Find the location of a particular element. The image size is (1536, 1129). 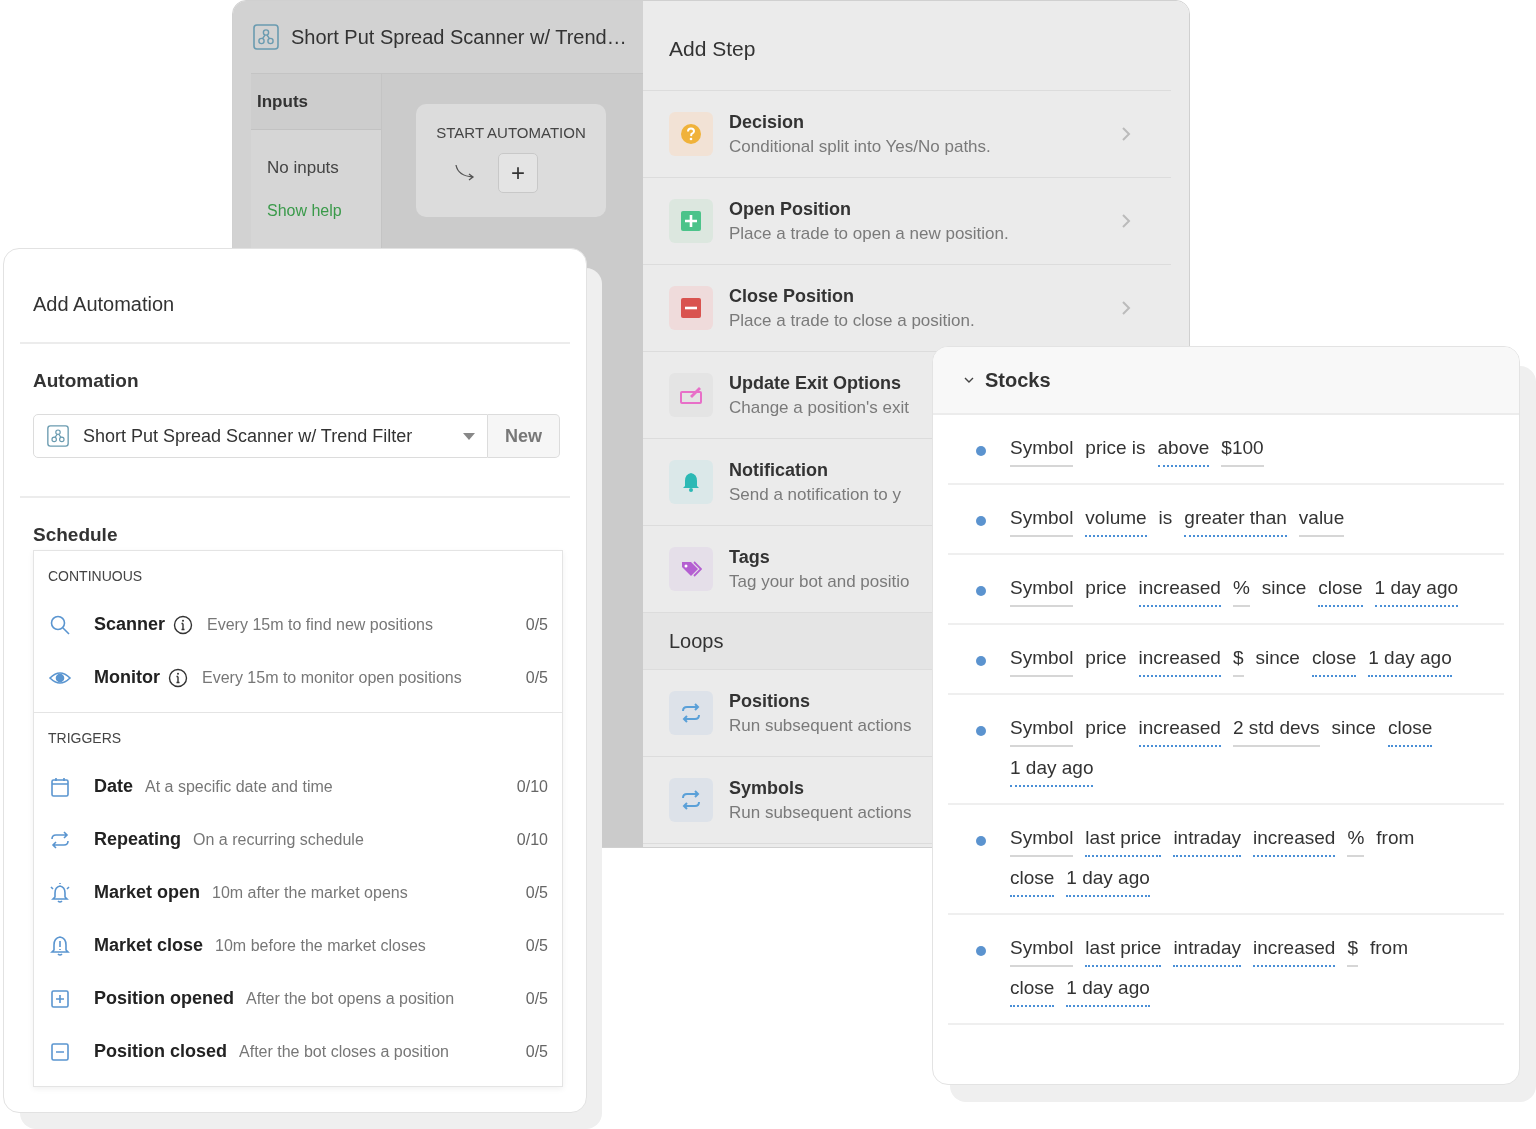

schedule-option: Market close 10m before the market closes 0/5 is located at coordinates (298, 945).